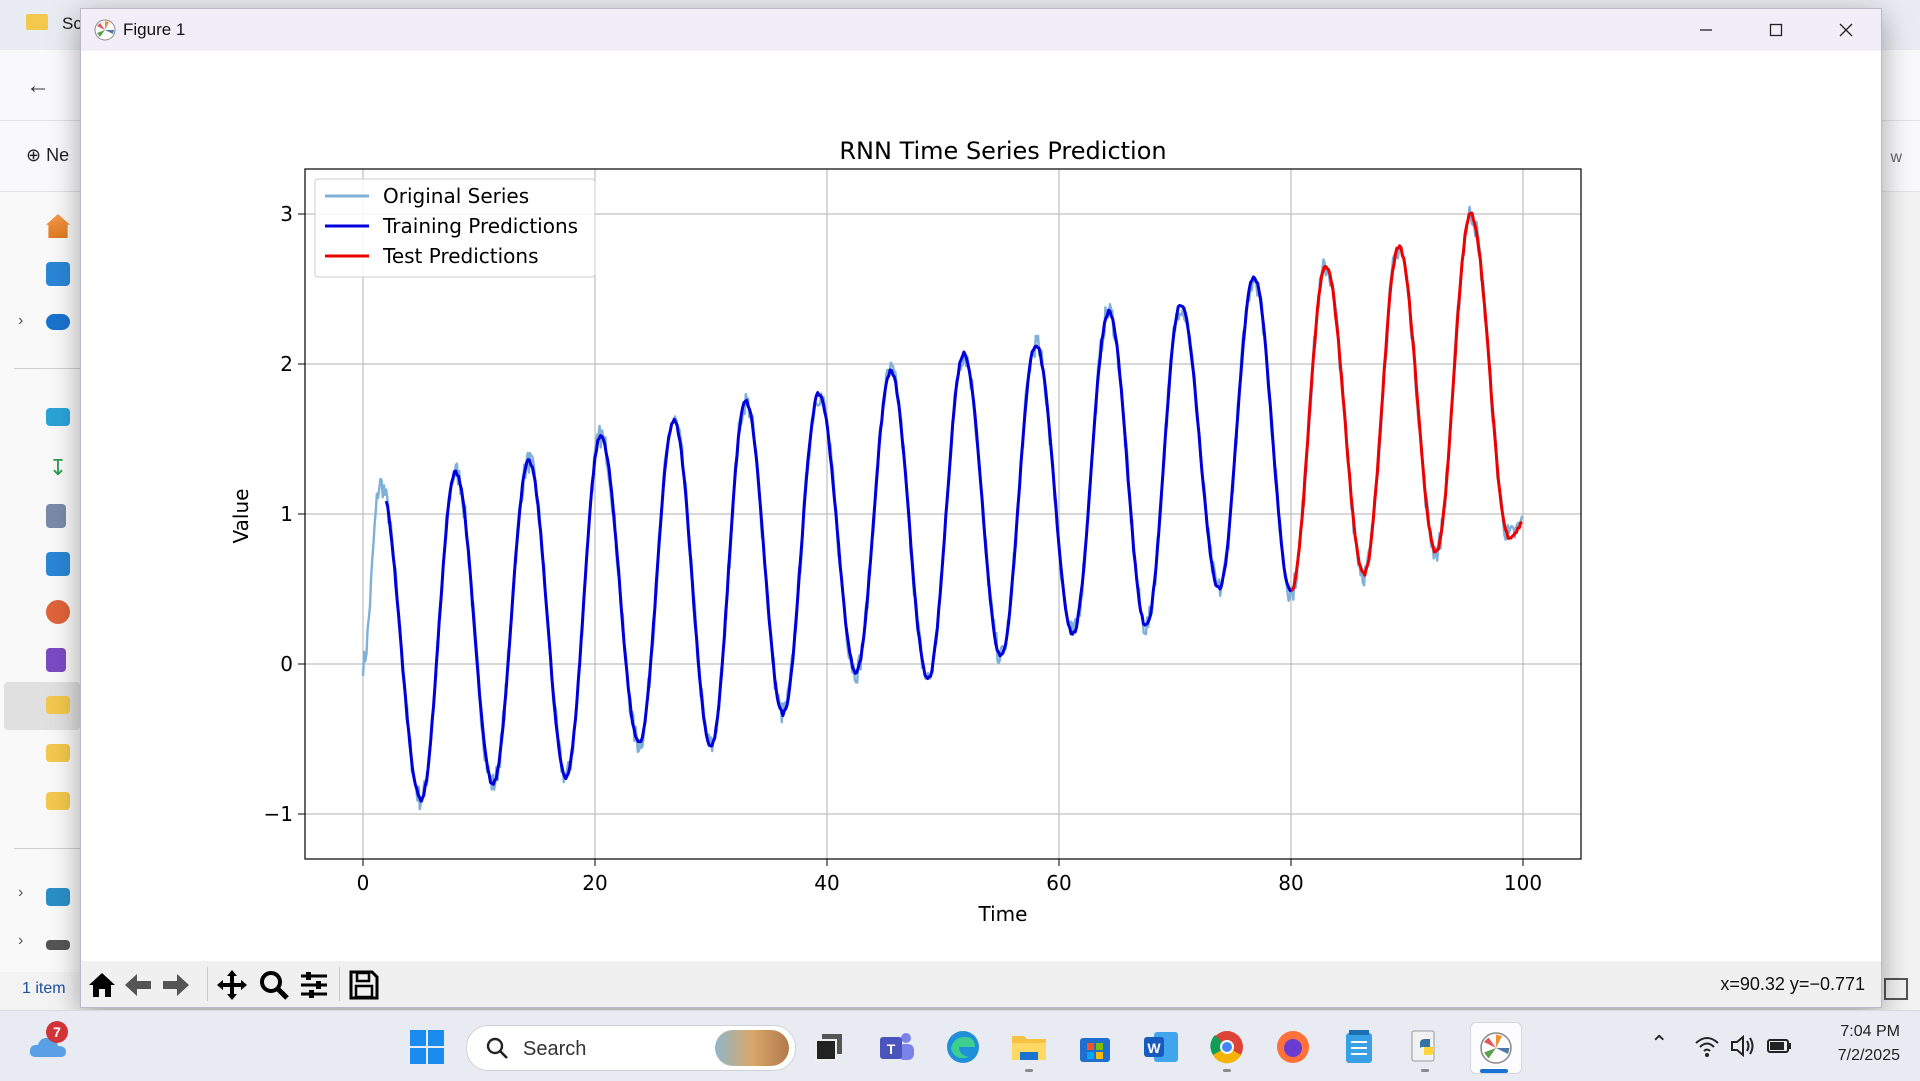 The image size is (1920, 1081). What do you see at coordinates (1896, 158) in the screenshot?
I see `view-button: w` at bounding box center [1896, 158].